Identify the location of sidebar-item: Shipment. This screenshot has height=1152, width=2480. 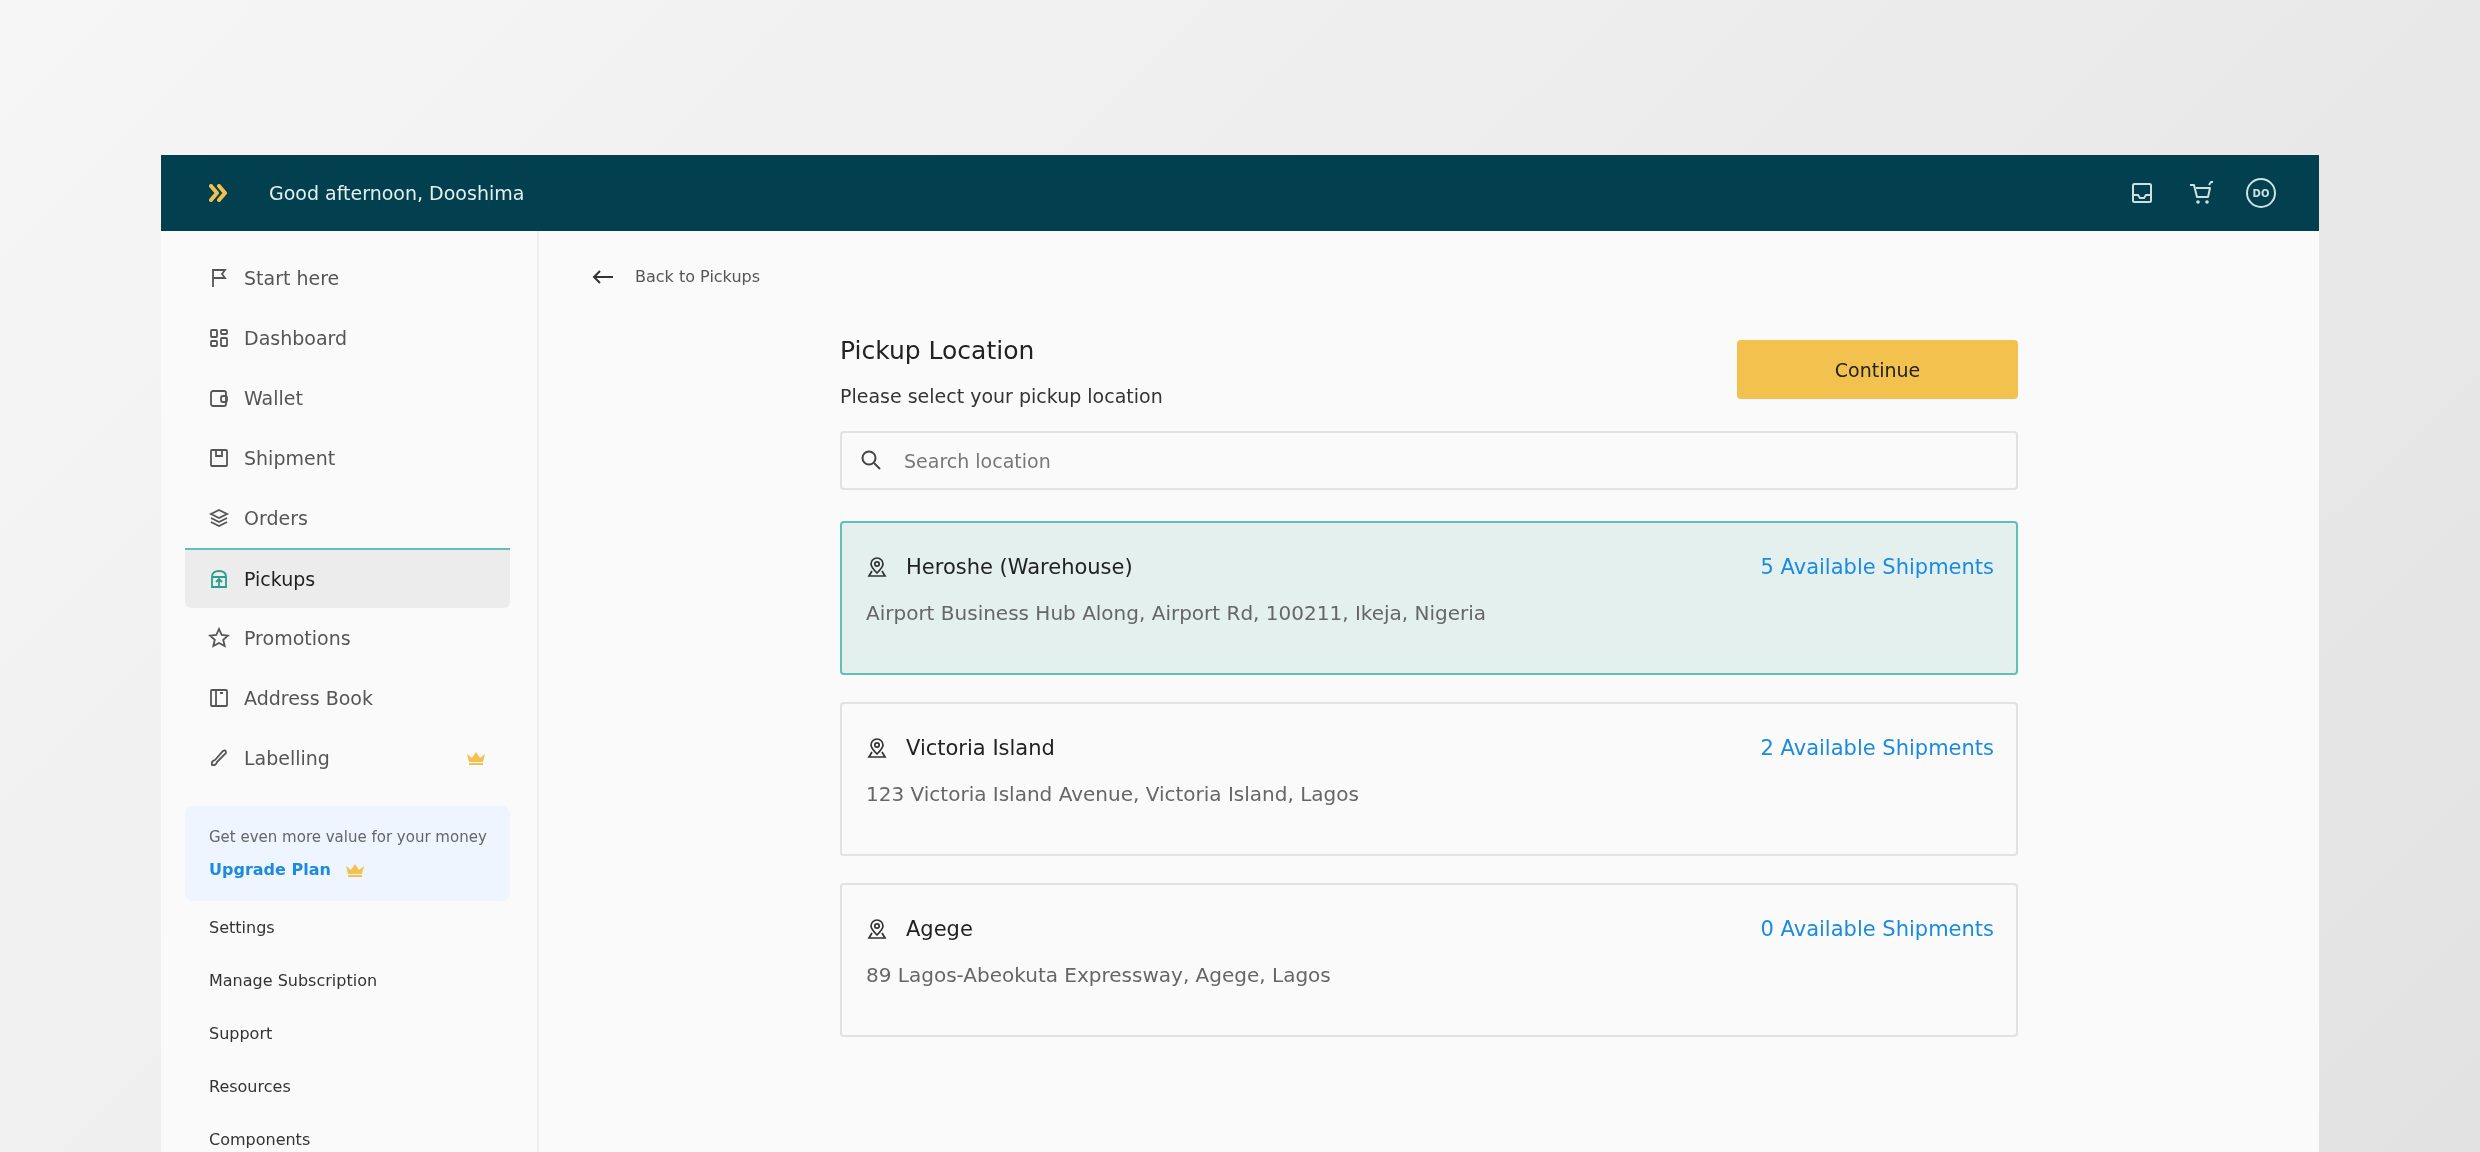
(347, 458).